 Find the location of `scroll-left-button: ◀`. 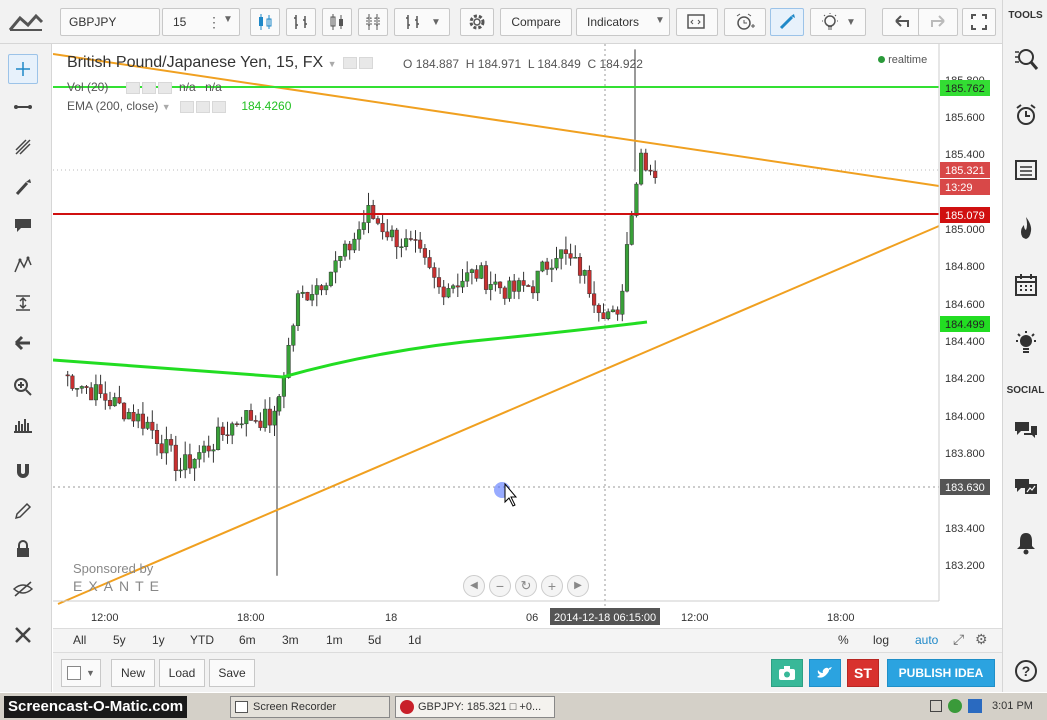

scroll-left-button: ◀ is located at coordinates (474, 586).